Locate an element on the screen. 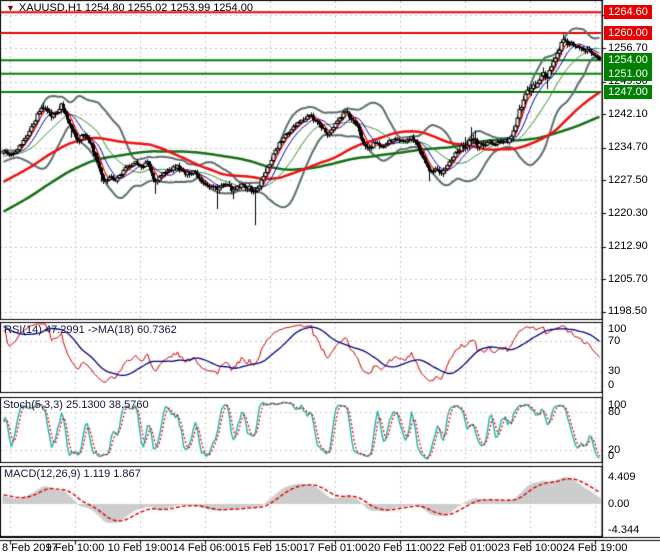 The image size is (660, 560). rsi-level-label: 30 is located at coordinates (614, 370).